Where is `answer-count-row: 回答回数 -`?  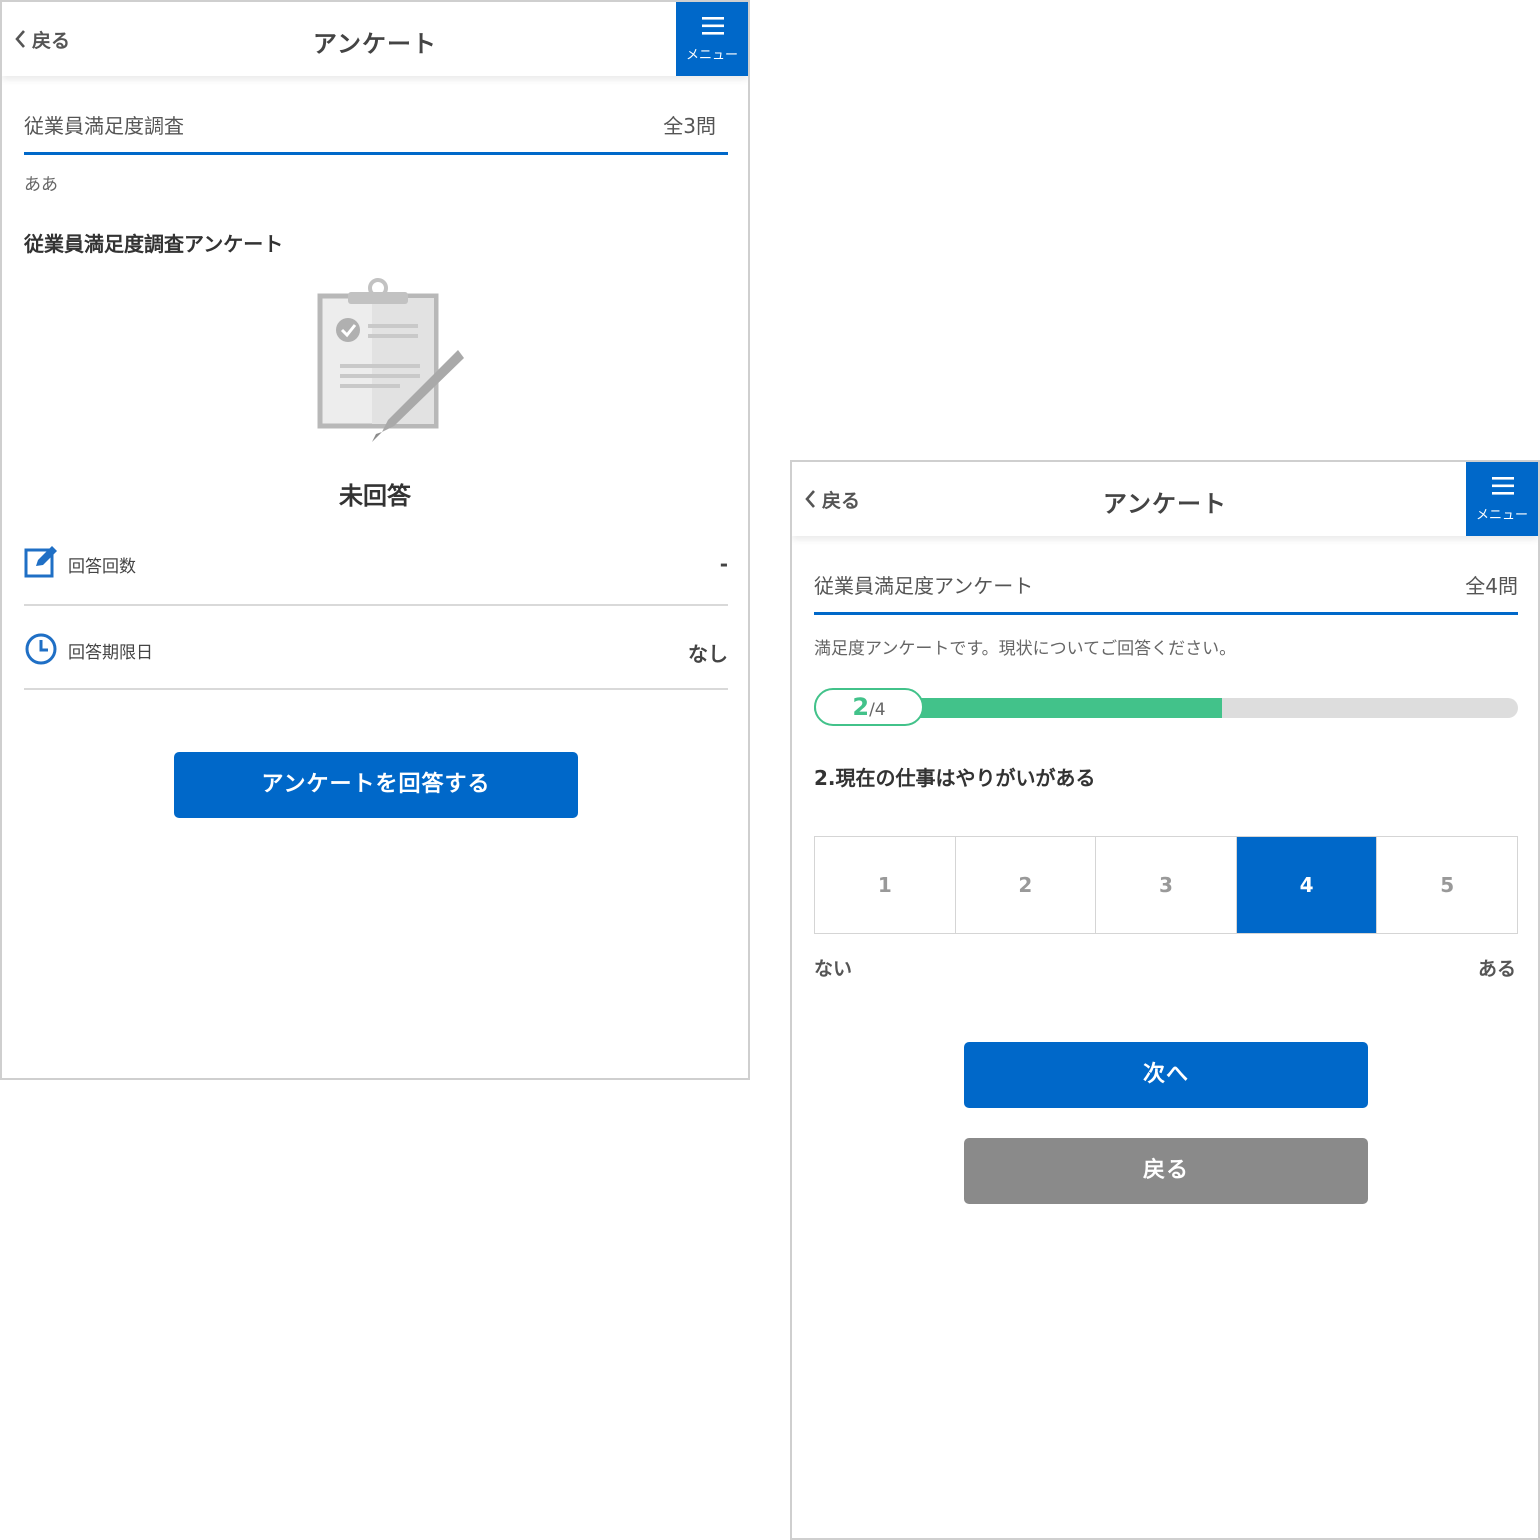 answer-count-row: 回答回数 - is located at coordinates (376, 564).